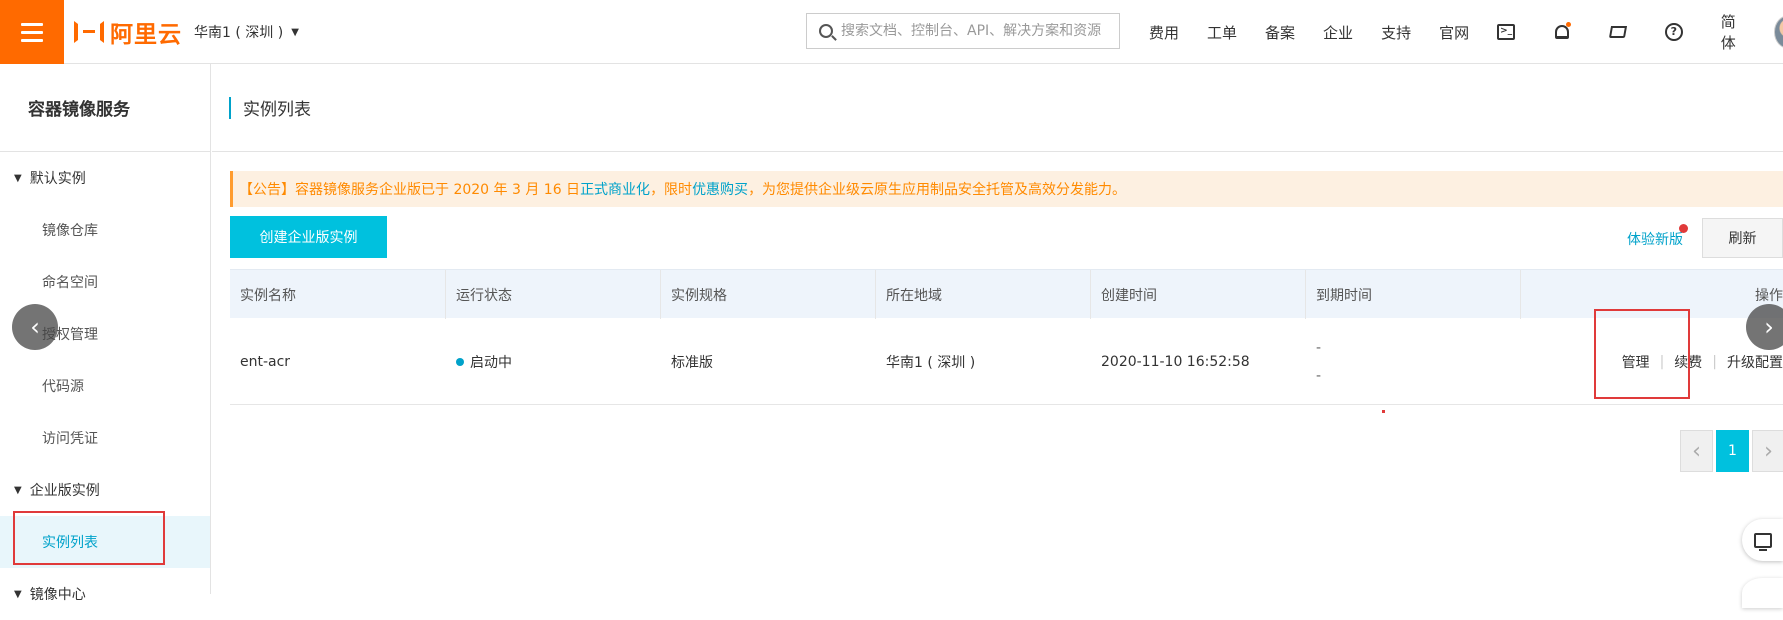 This screenshot has width=1783, height=620. What do you see at coordinates (976, 31) in the screenshot?
I see `search-input` at bounding box center [976, 31].